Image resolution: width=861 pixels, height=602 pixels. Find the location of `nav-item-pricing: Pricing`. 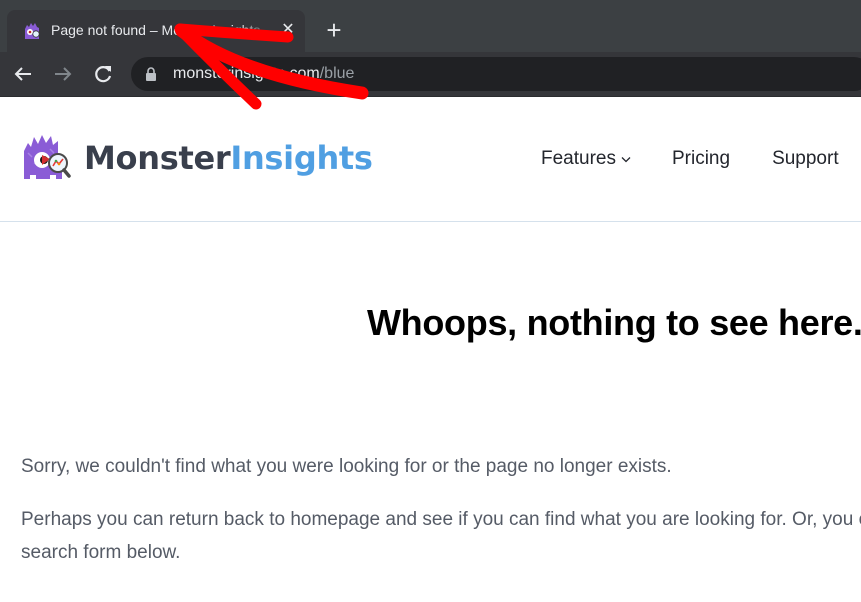

nav-item-pricing: Pricing is located at coordinates (701, 159).